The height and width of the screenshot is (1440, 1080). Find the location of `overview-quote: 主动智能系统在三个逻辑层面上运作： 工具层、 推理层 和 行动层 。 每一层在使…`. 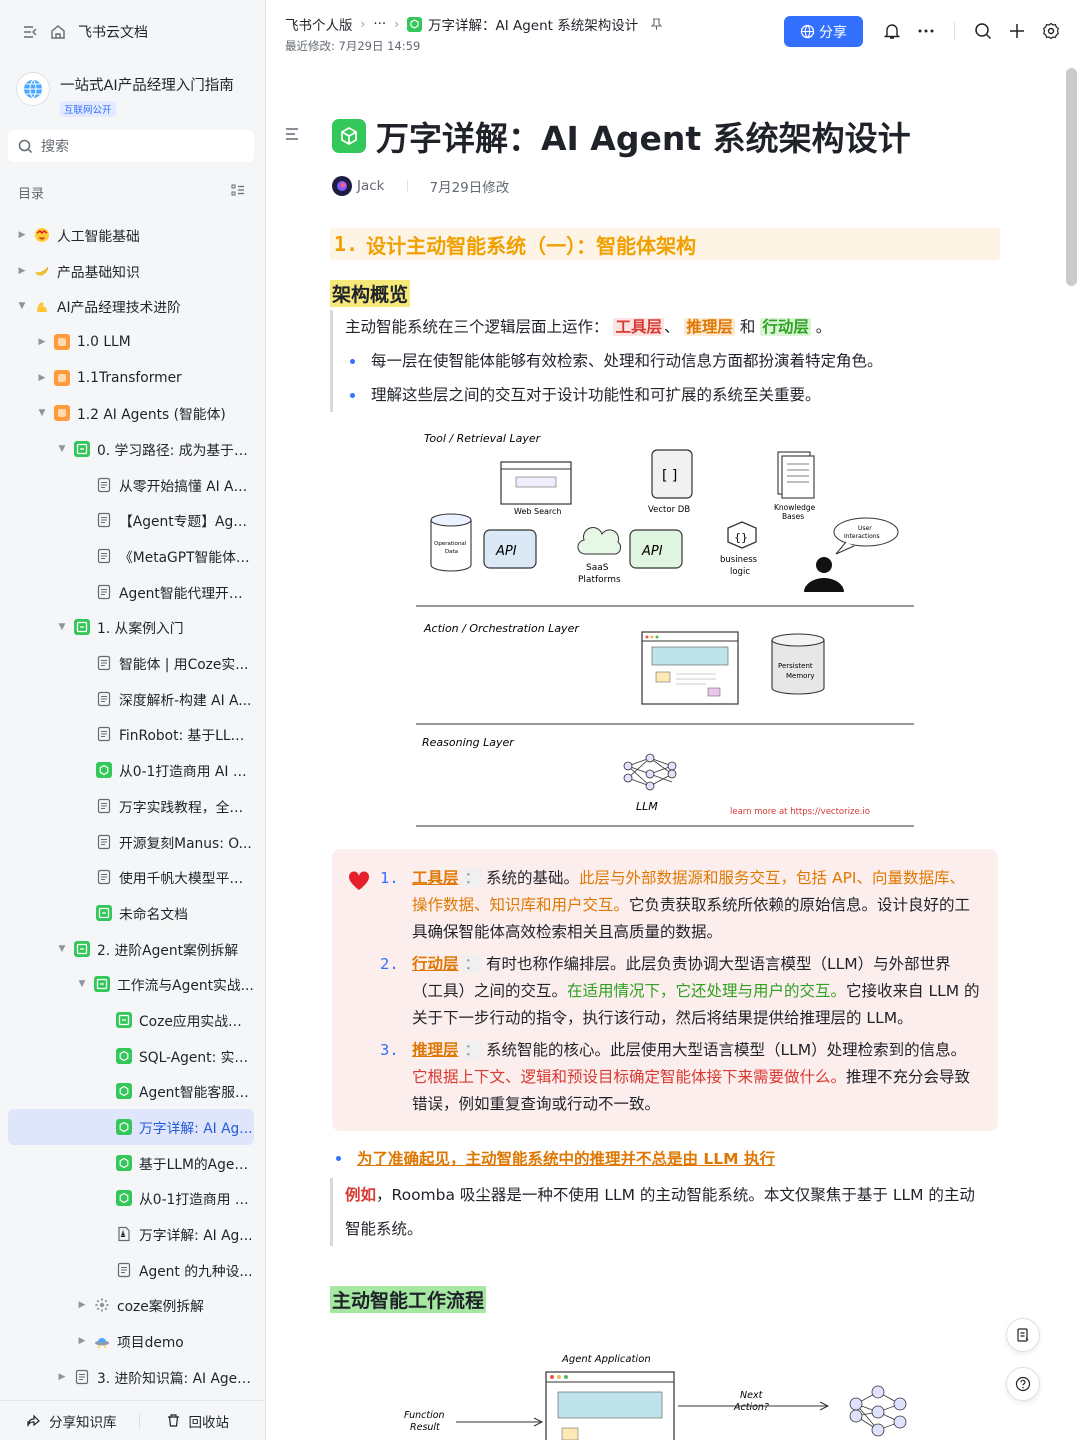

overview-quote: 主动智能系统在三个逻辑层面上运作： 工具层、 推理层 和 行动层 。 每一层在使… is located at coordinates (665, 361).